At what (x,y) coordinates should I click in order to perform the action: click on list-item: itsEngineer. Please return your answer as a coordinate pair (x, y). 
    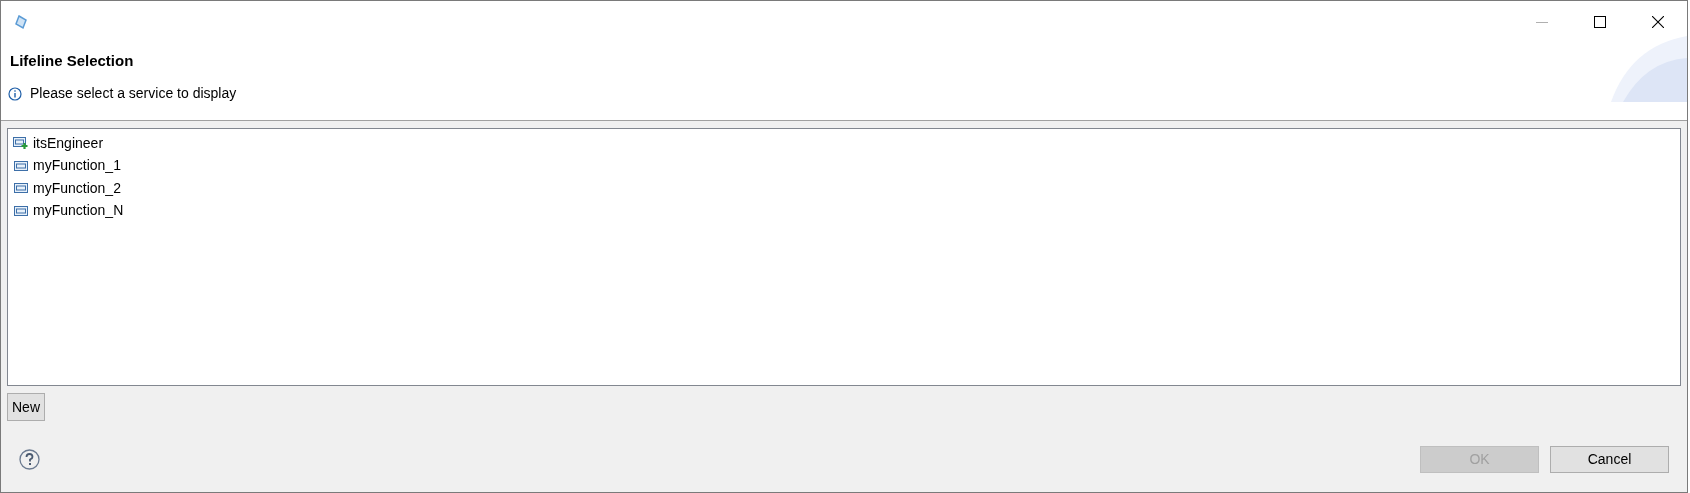
    Looking at the image, I should click on (68, 143).